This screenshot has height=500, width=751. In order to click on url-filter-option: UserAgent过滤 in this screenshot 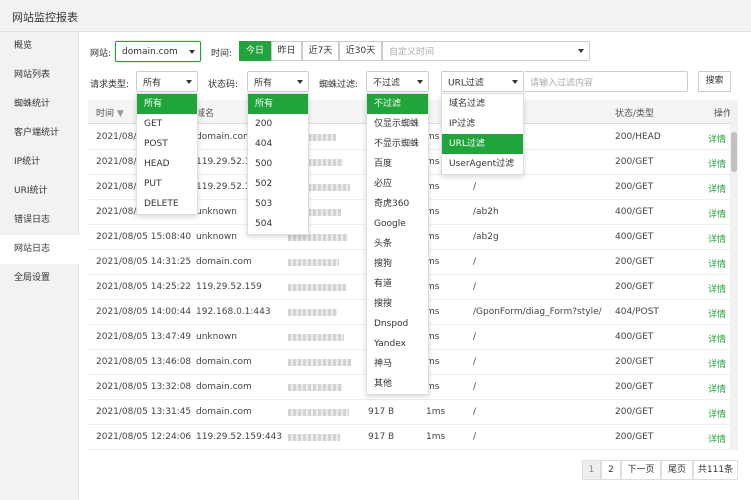, I will do `click(482, 164)`.